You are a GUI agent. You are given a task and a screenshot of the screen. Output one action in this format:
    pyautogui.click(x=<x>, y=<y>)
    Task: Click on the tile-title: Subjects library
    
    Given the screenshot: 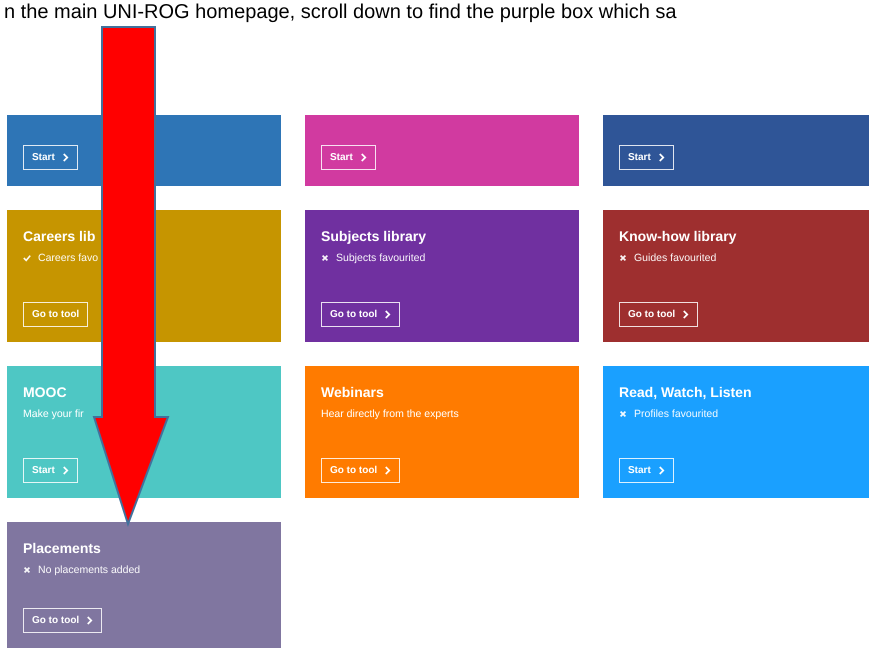 What is the action you would take?
    pyautogui.click(x=373, y=236)
    